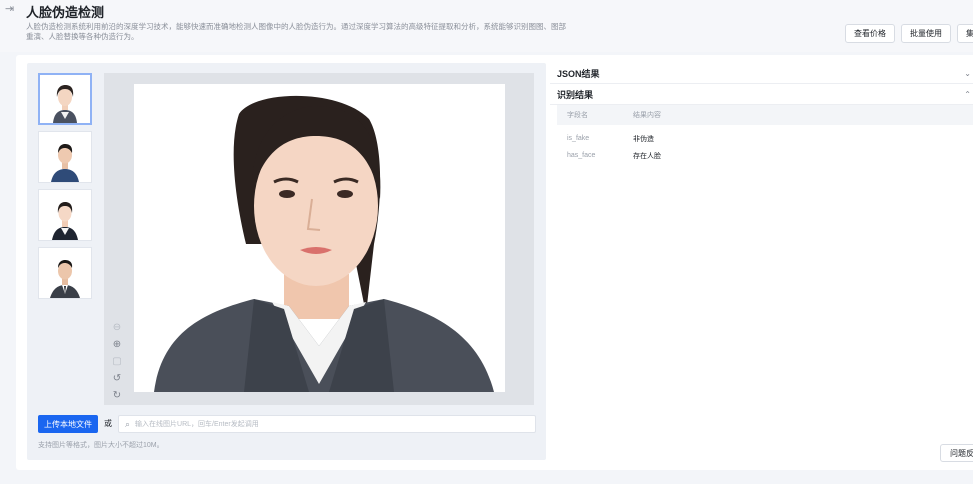 The height and width of the screenshot is (484, 973). What do you see at coordinates (577, 115) in the screenshot?
I see `column-header-field: 字段名` at bounding box center [577, 115].